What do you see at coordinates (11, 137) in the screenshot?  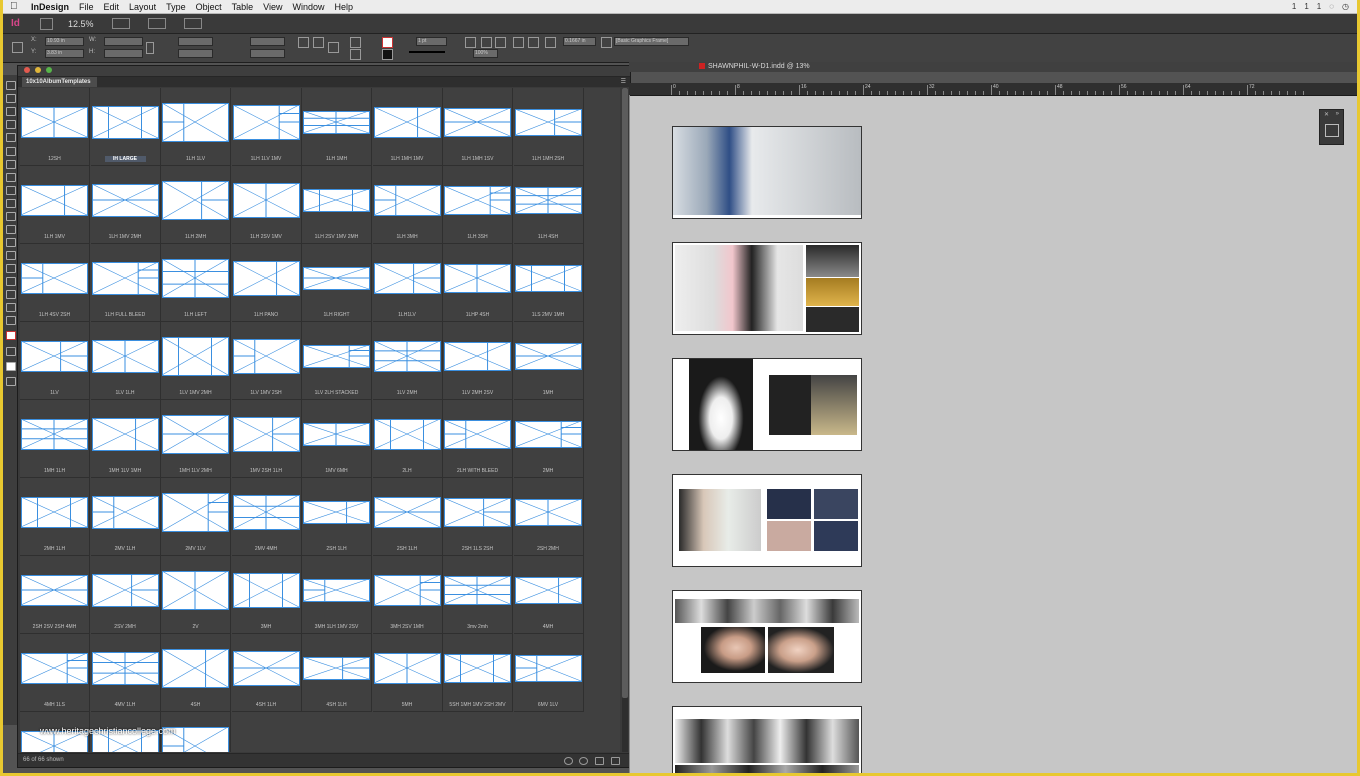 I see `content-collector-icon` at bounding box center [11, 137].